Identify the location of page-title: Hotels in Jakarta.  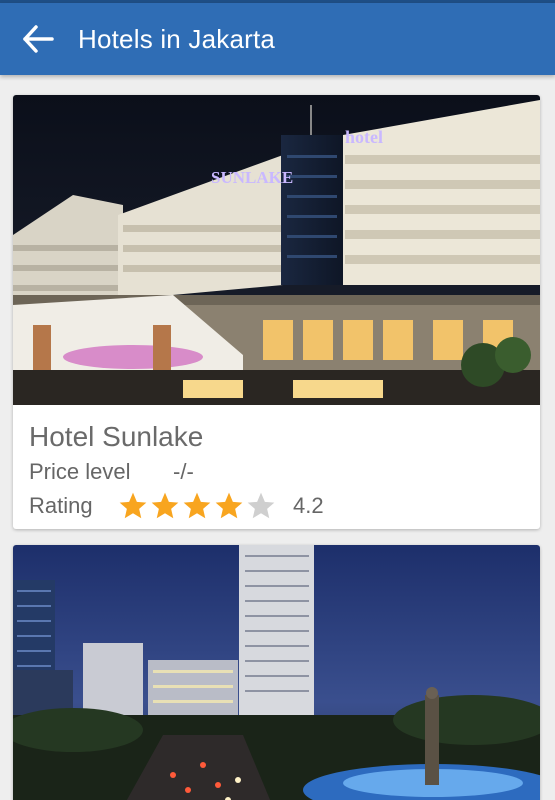
(177, 38).